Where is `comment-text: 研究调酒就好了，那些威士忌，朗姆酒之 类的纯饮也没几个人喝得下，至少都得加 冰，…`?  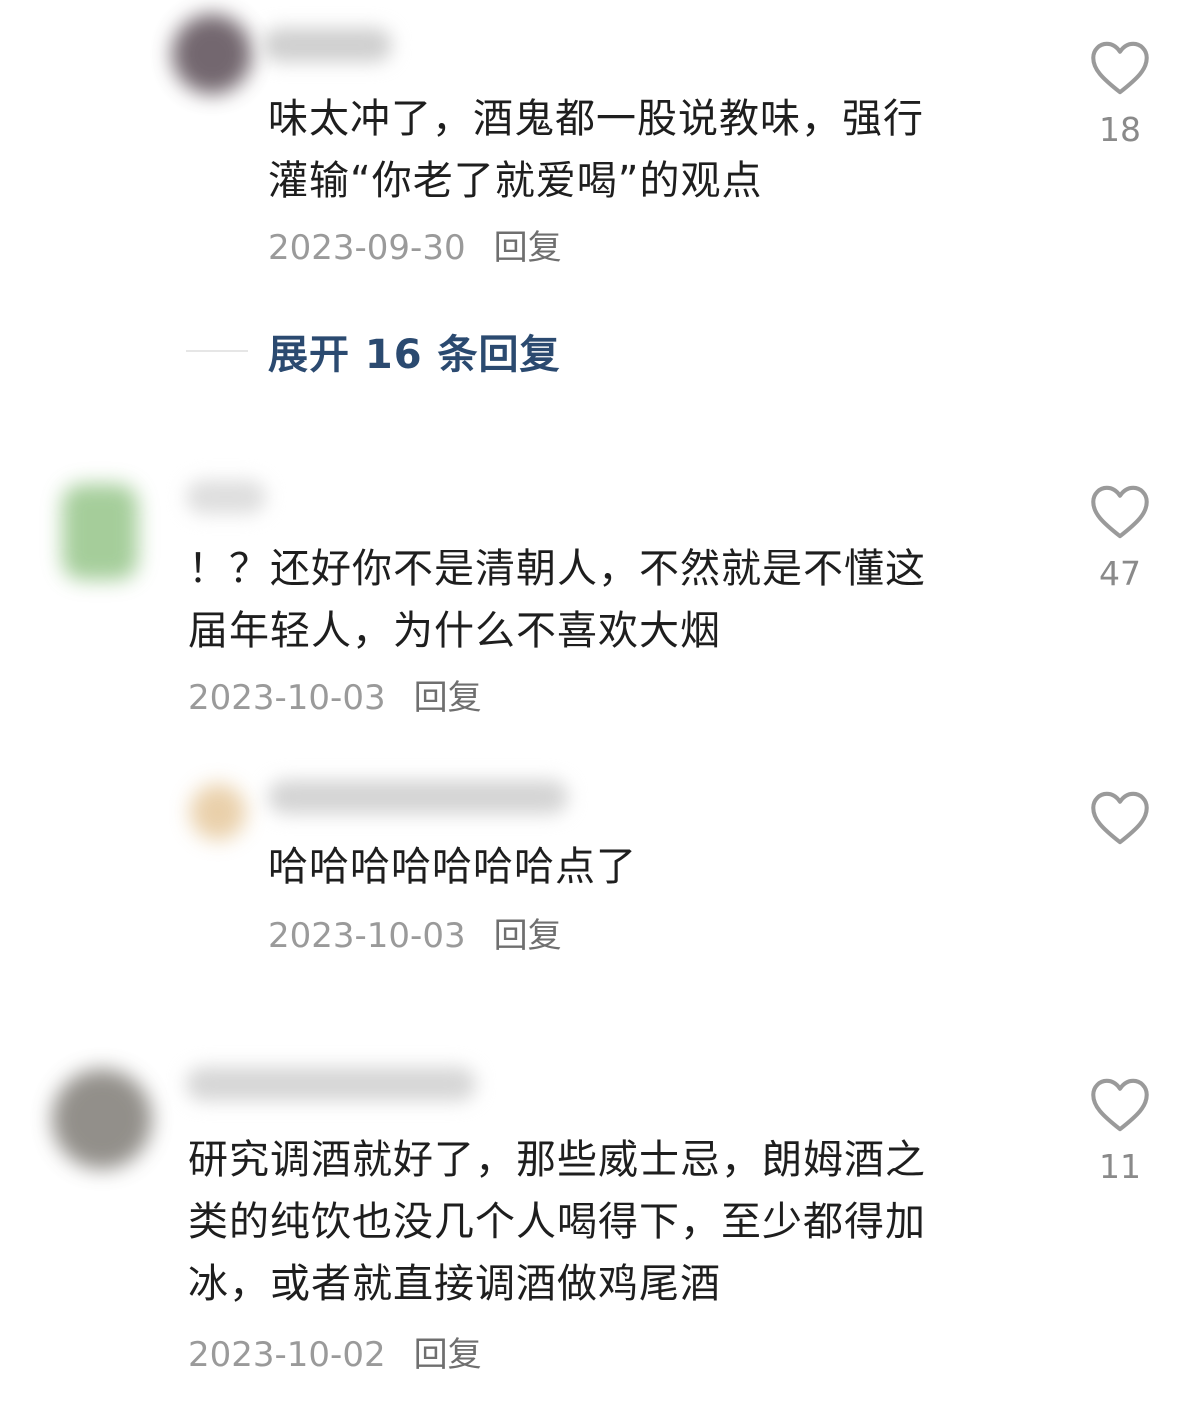 comment-text: 研究调酒就好了，那些威士忌，朗姆酒之 类的纯饮也没几个人喝得下，至少都得加 冰，… is located at coordinates (557, 1222).